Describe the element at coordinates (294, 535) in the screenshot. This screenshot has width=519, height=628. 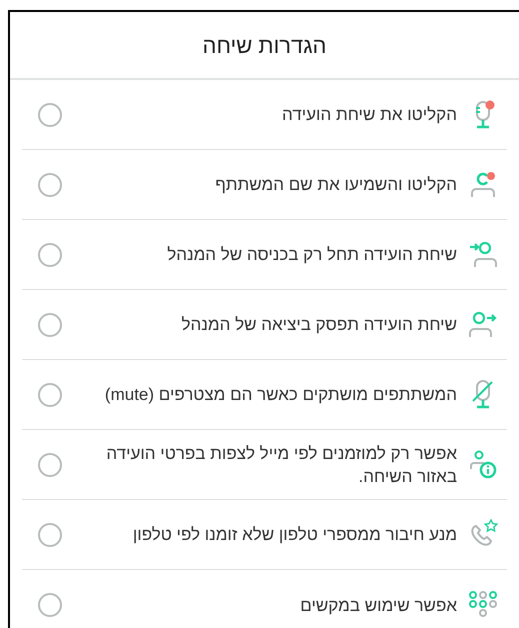
I see `setting-label: מנע חיבור ממספרי טלפון שלא זומנו לפי טלפון` at that location.